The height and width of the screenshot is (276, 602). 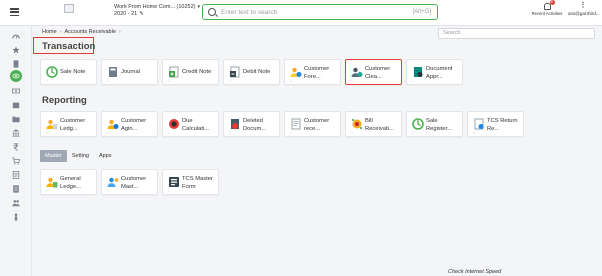 What do you see at coordinates (52, 72) in the screenshot?
I see `sale-note-icon` at bounding box center [52, 72].